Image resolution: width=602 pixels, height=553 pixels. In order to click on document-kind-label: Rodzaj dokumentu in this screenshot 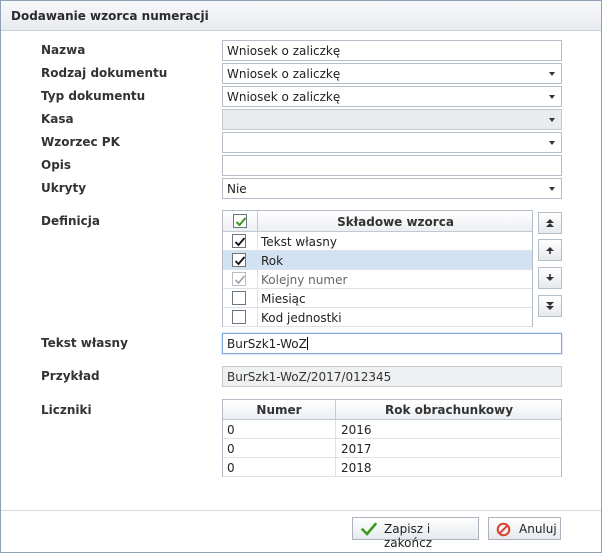, I will do `click(104, 73)`.